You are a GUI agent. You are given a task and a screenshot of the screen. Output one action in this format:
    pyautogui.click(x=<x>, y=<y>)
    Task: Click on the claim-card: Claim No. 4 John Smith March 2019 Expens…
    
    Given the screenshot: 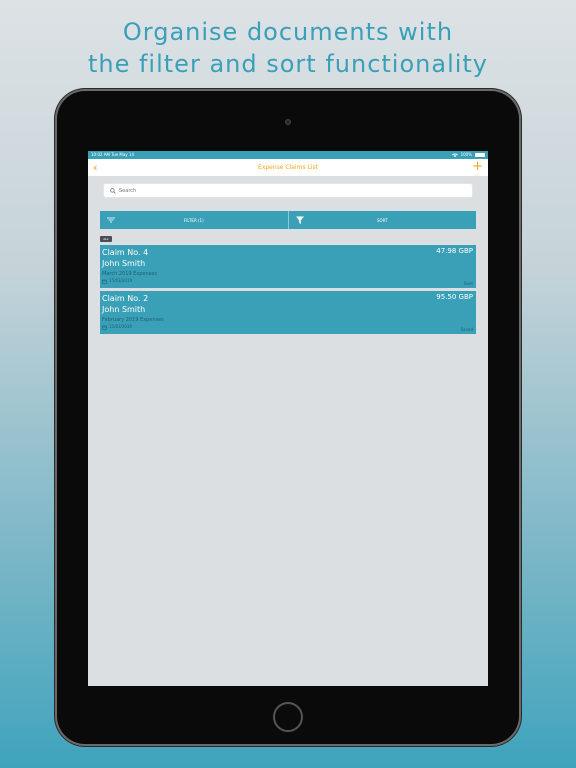 What is the action you would take?
    pyautogui.click(x=288, y=266)
    